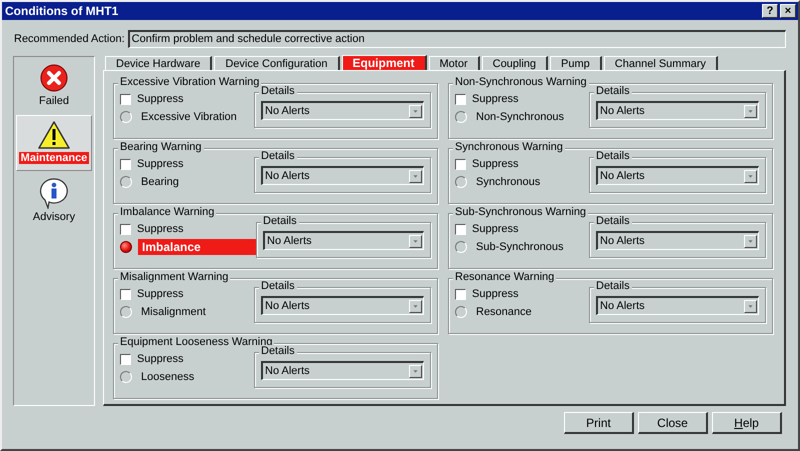 The height and width of the screenshot is (451, 800). What do you see at coordinates (599, 423) in the screenshot?
I see `dialog-button: Print` at bounding box center [599, 423].